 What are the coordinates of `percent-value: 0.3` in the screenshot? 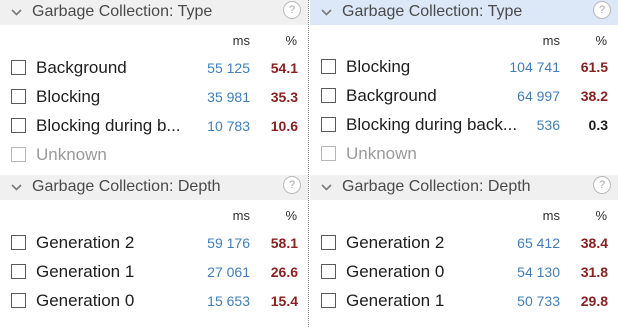 It's located at (598, 125).